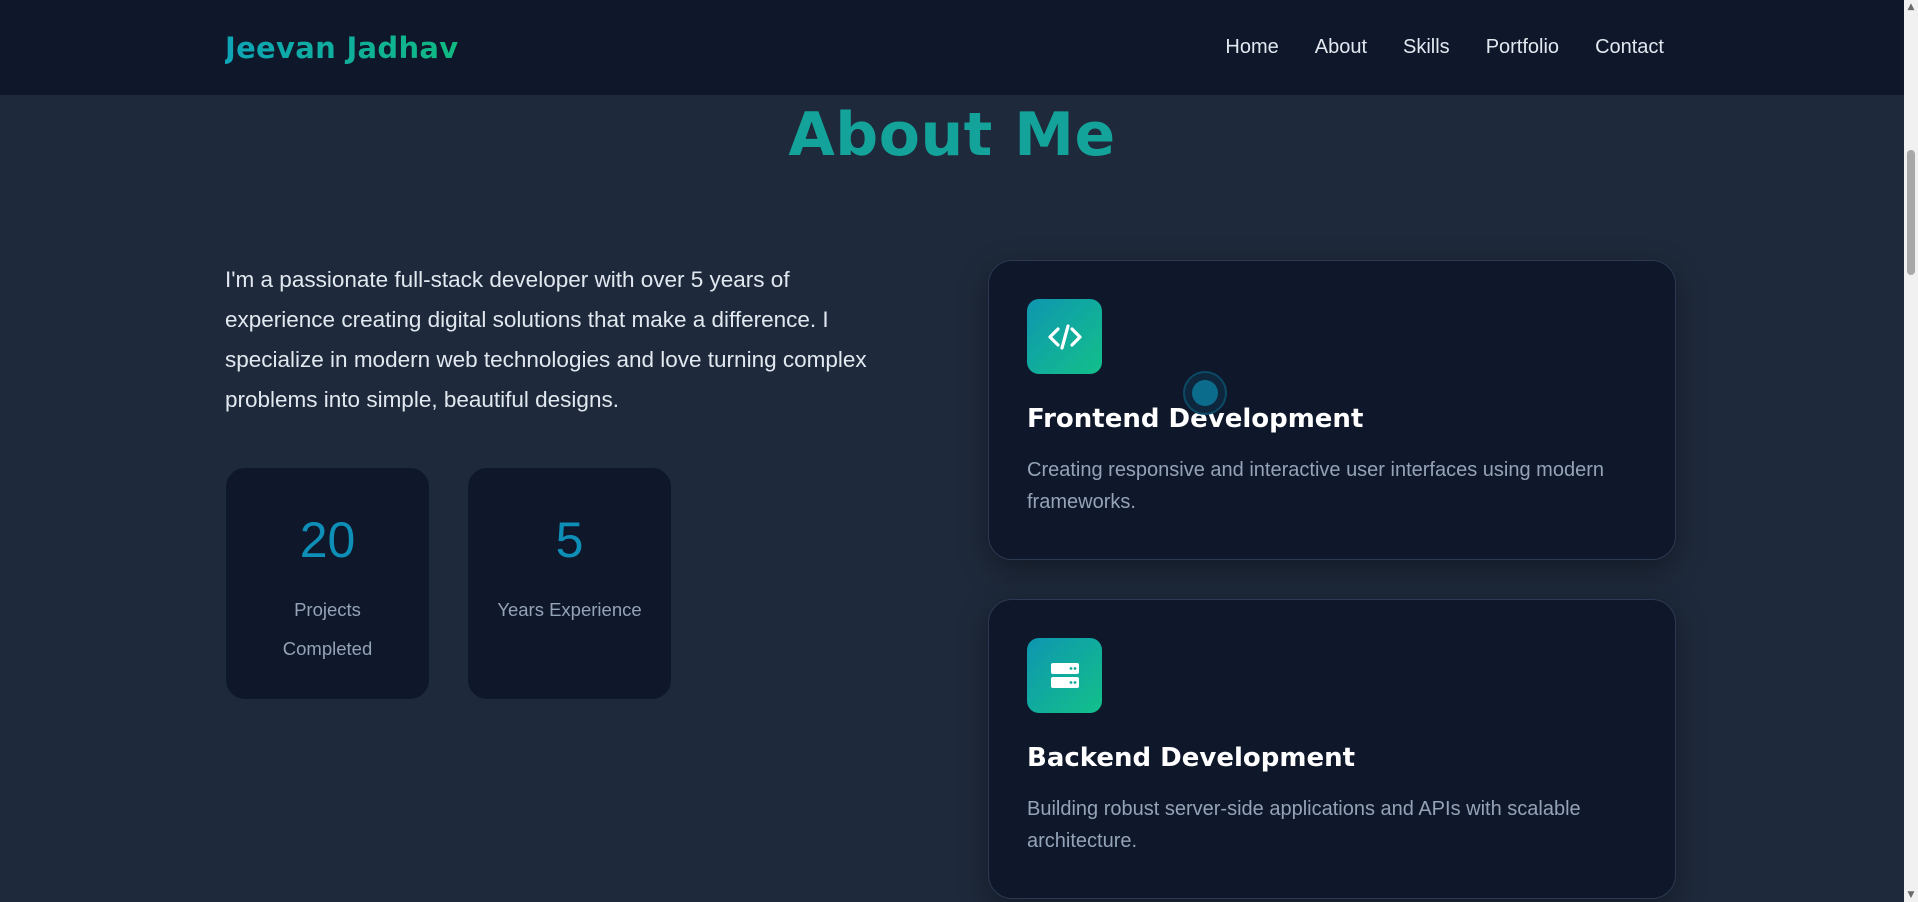 Image resolution: width=1918 pixels, height=902 pixels. What do you see at coordinates (1191, 758) in the screenshot?
I see `service-title: Backend Development` at bounding box center [1191, 758].